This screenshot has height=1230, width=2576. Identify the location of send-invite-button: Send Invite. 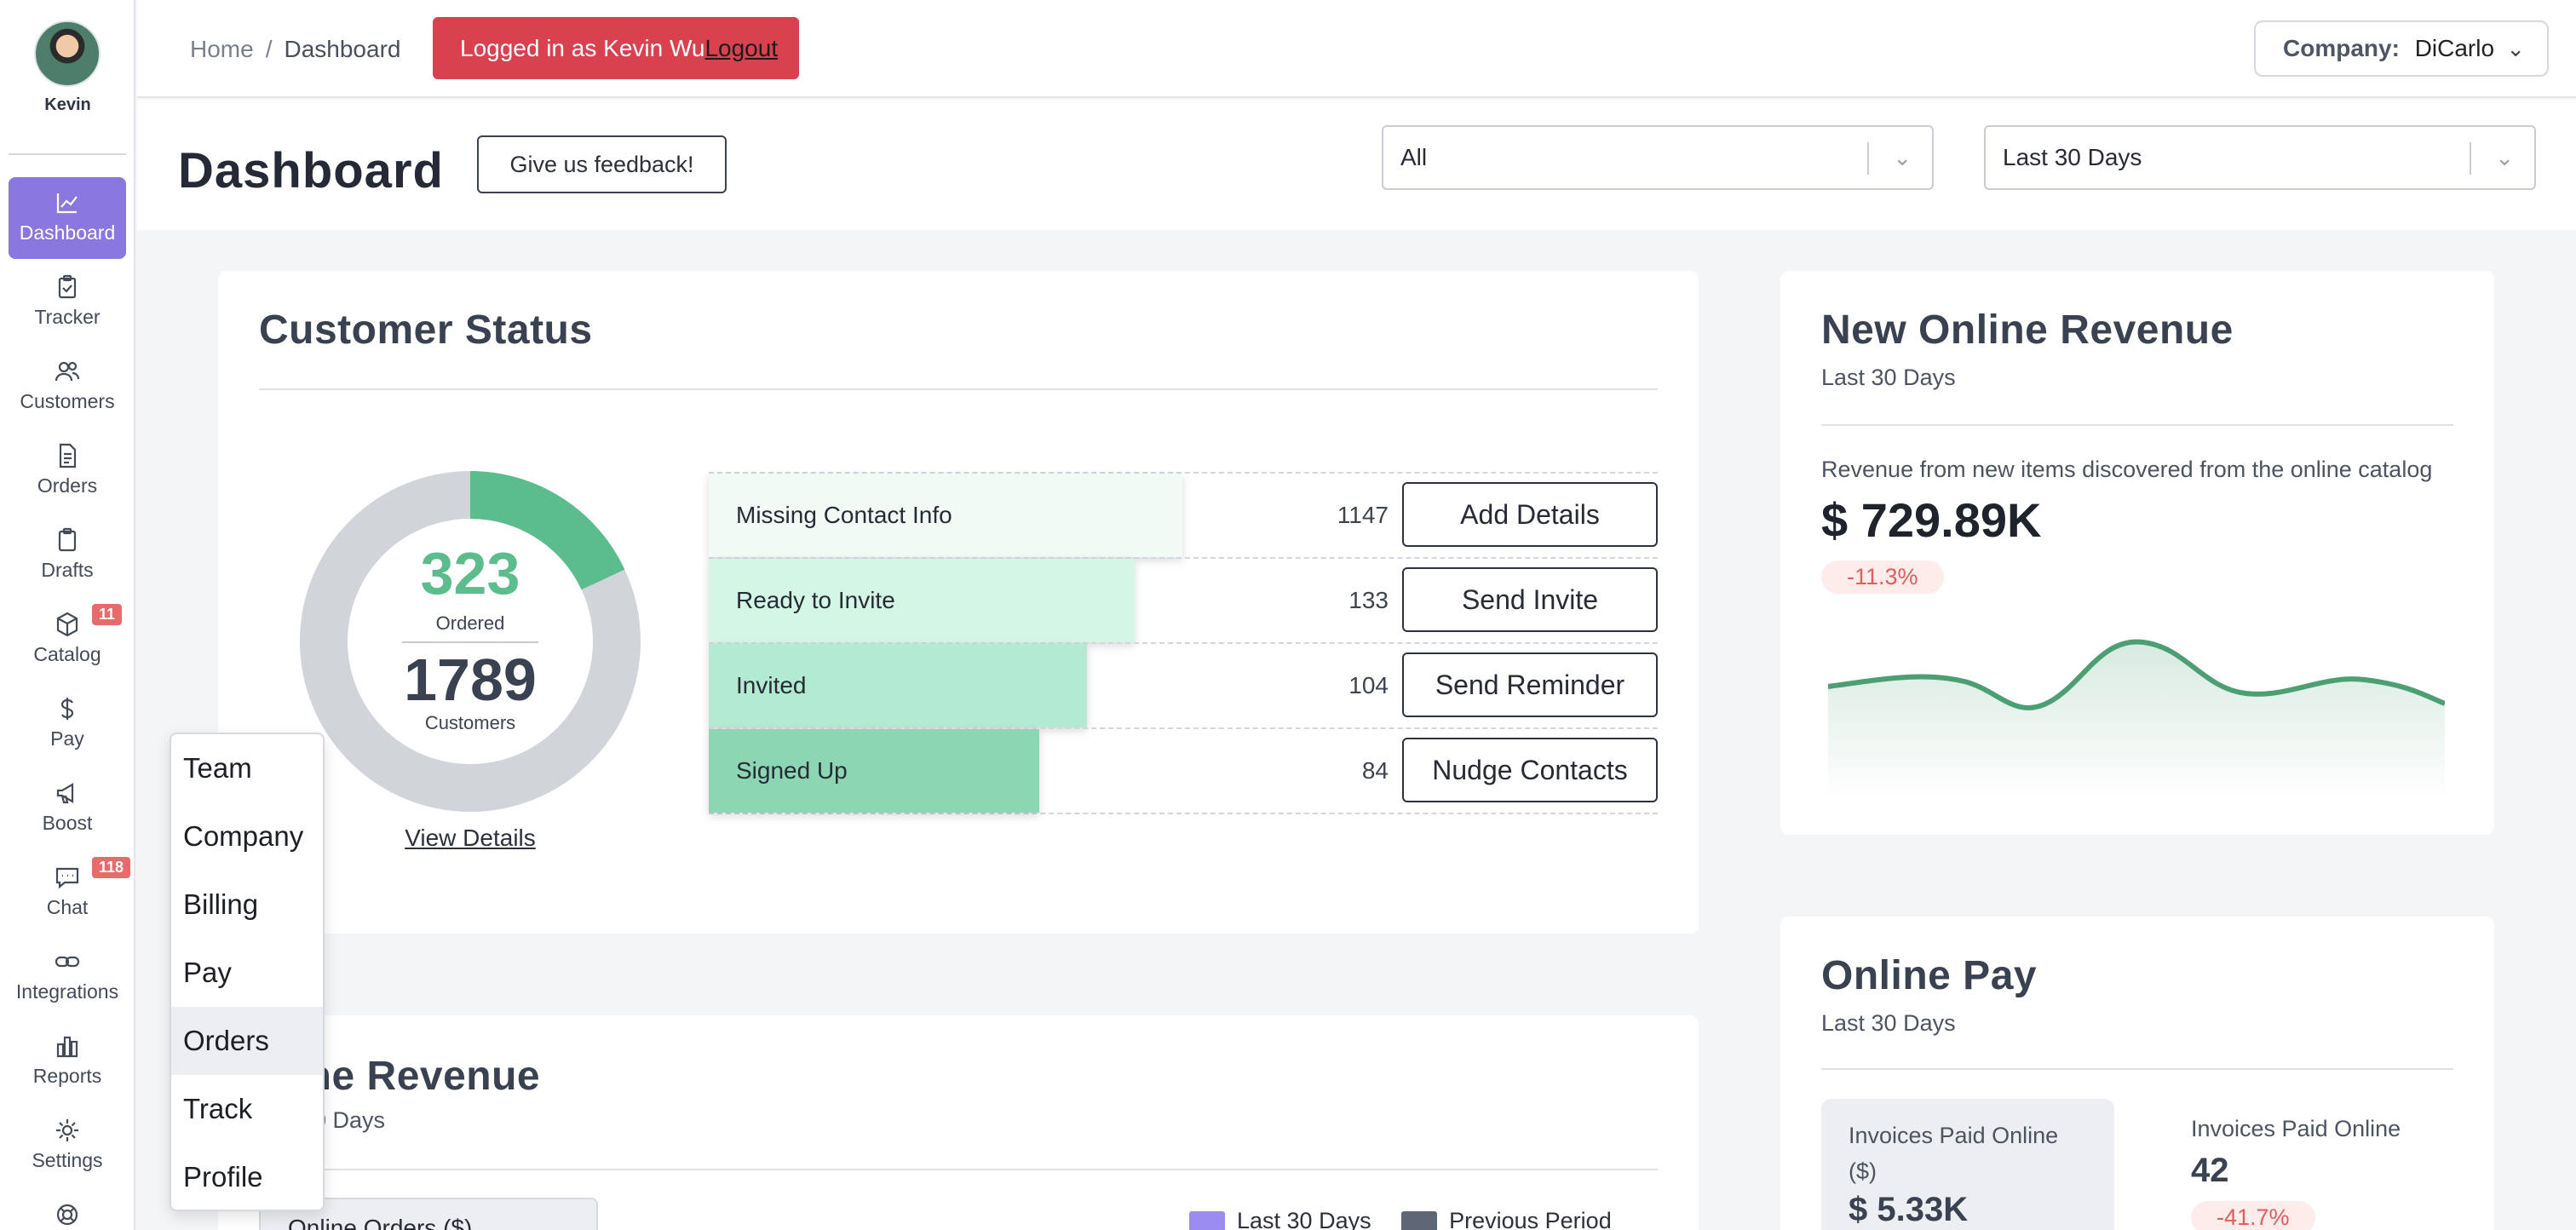
(1530, 599).